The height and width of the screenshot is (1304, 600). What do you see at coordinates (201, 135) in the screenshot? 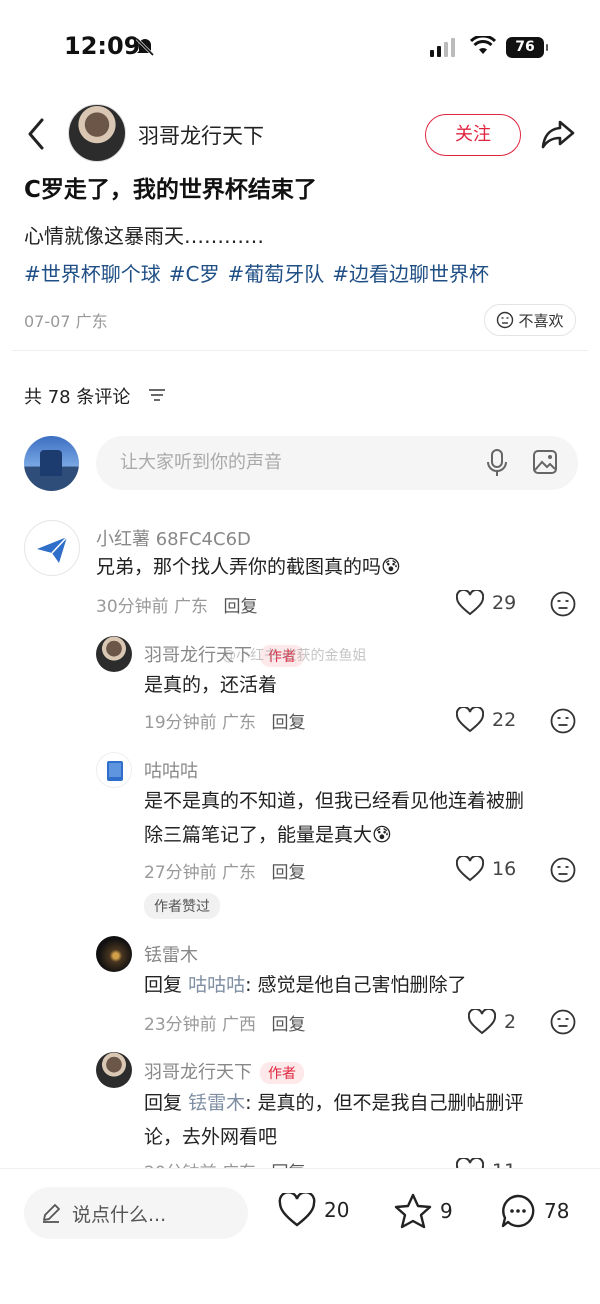
I see `author-name: 羽哥龙行天下` at bounding box center [201, 135].